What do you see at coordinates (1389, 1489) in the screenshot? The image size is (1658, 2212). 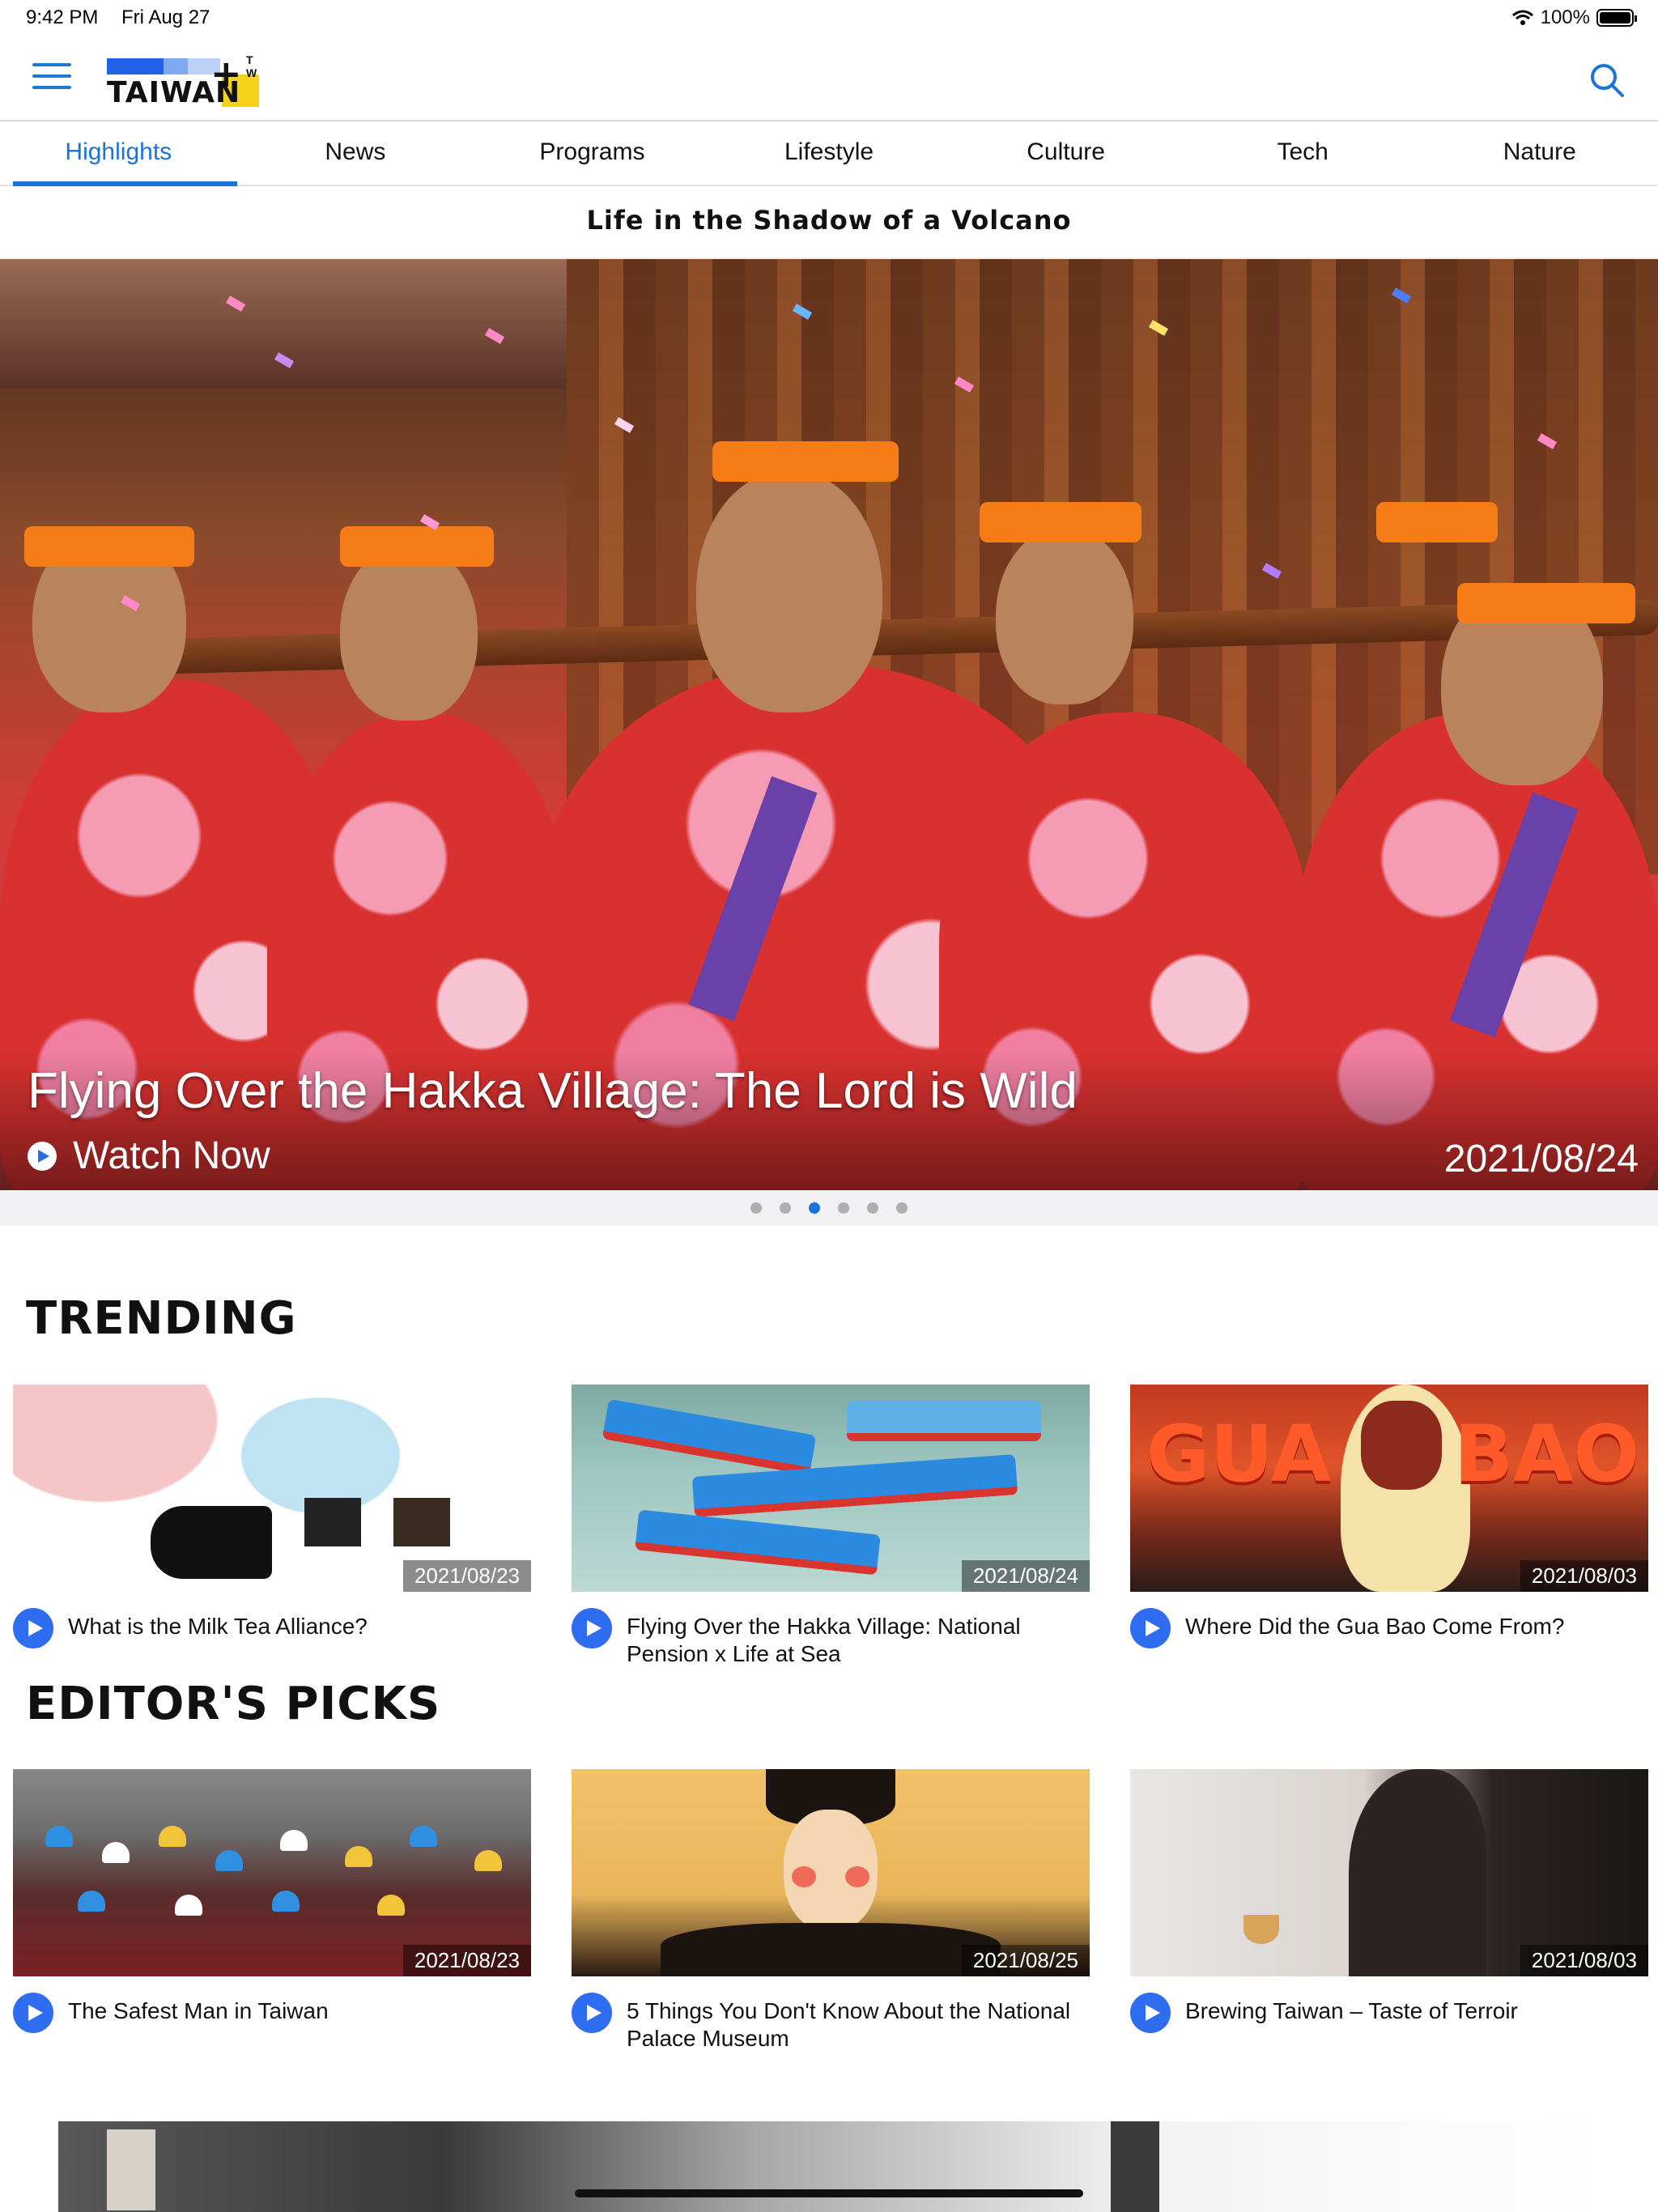 I see `video-thumbnail: GUA BAO 2021/08/03` at bounding box center [1389, 1489].